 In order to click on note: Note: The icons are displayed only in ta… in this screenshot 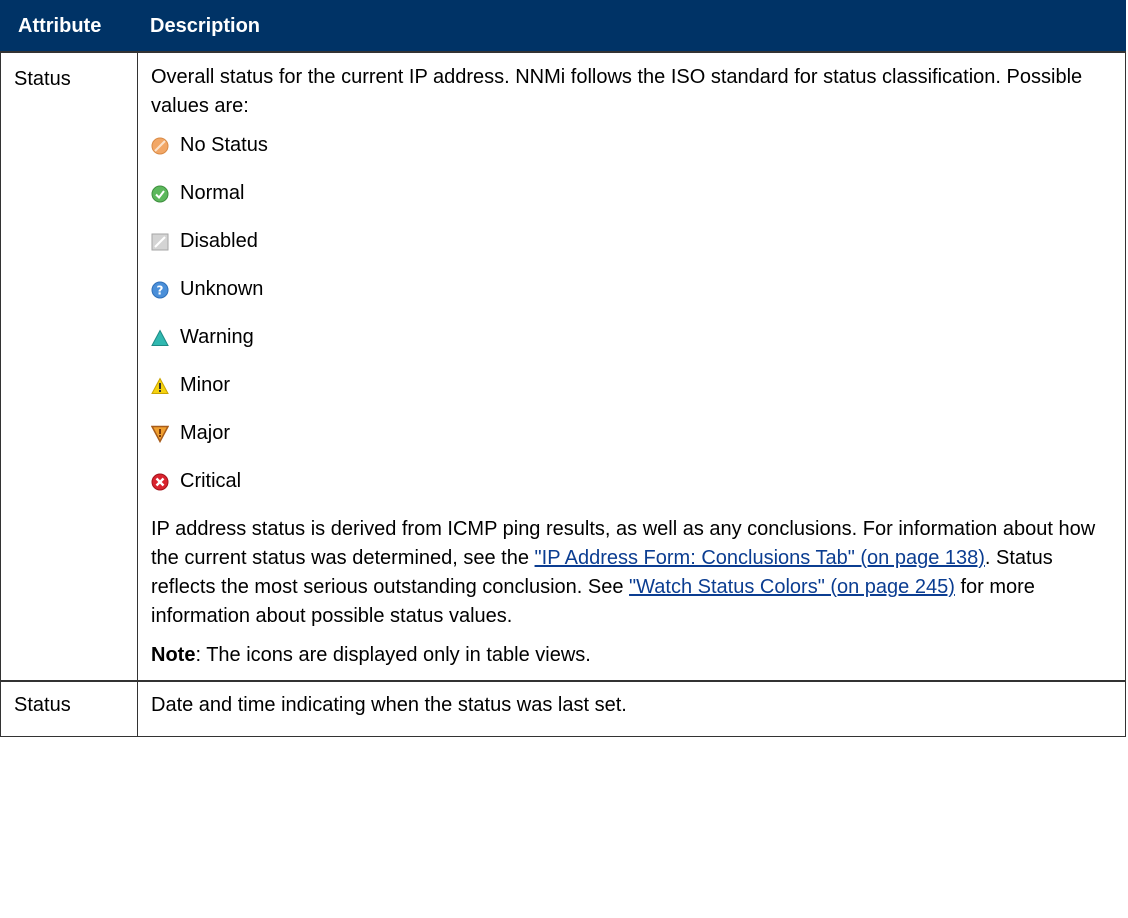, I will do `click(628, 655)`.